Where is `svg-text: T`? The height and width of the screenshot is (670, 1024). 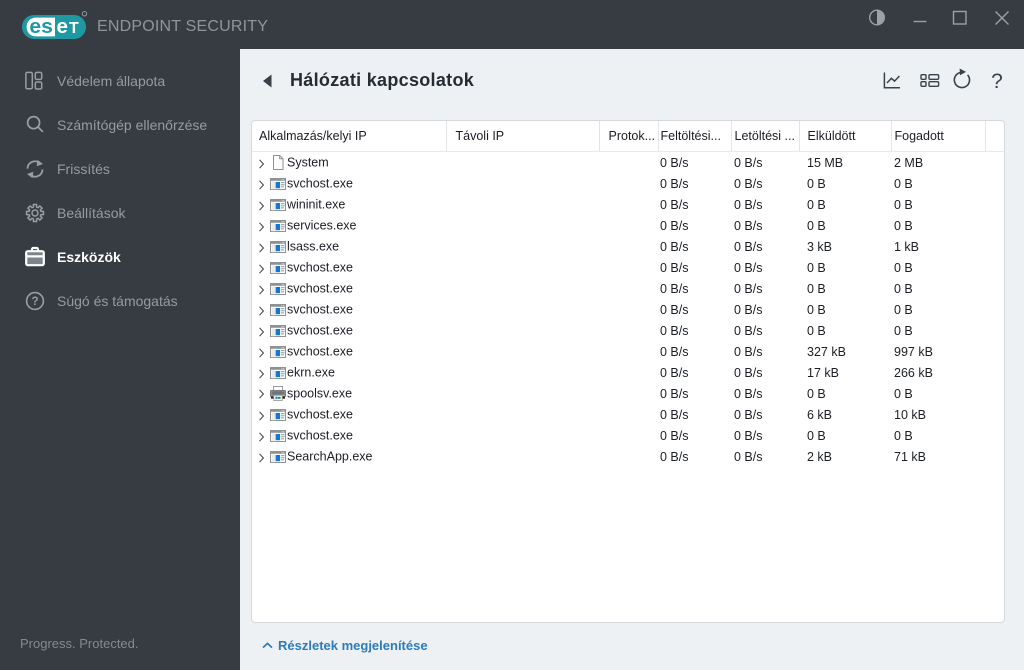 svg-text: T is located at coordinates (74, 28).